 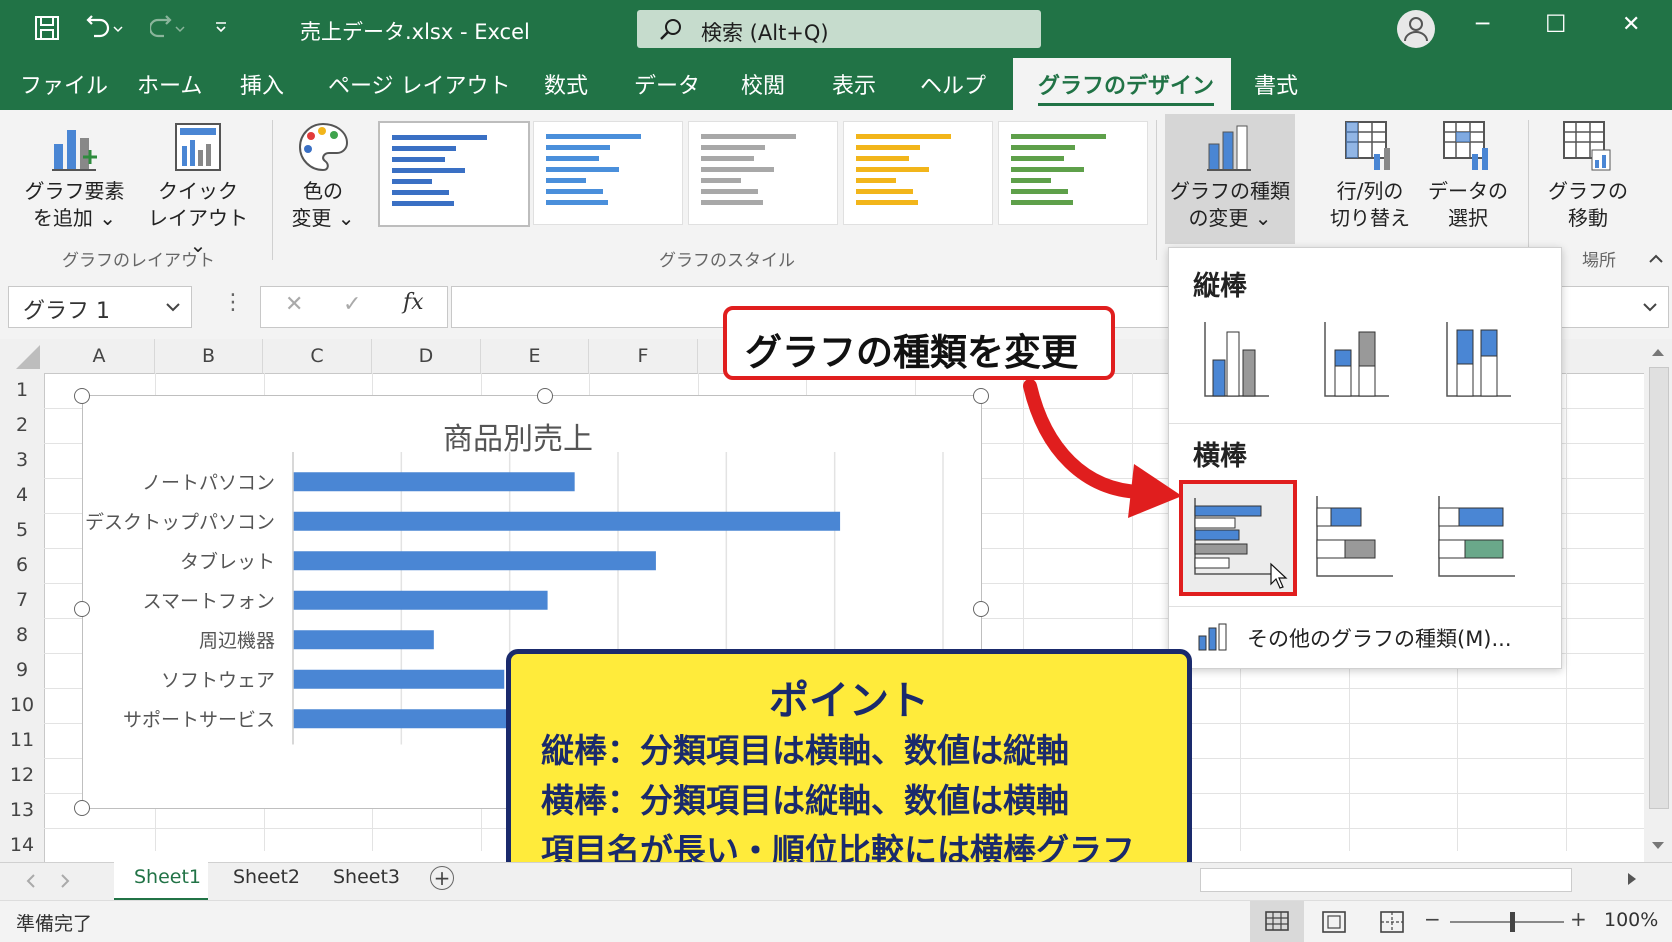 I want to click on row-header-11: 11, so click(x=22, y=741).